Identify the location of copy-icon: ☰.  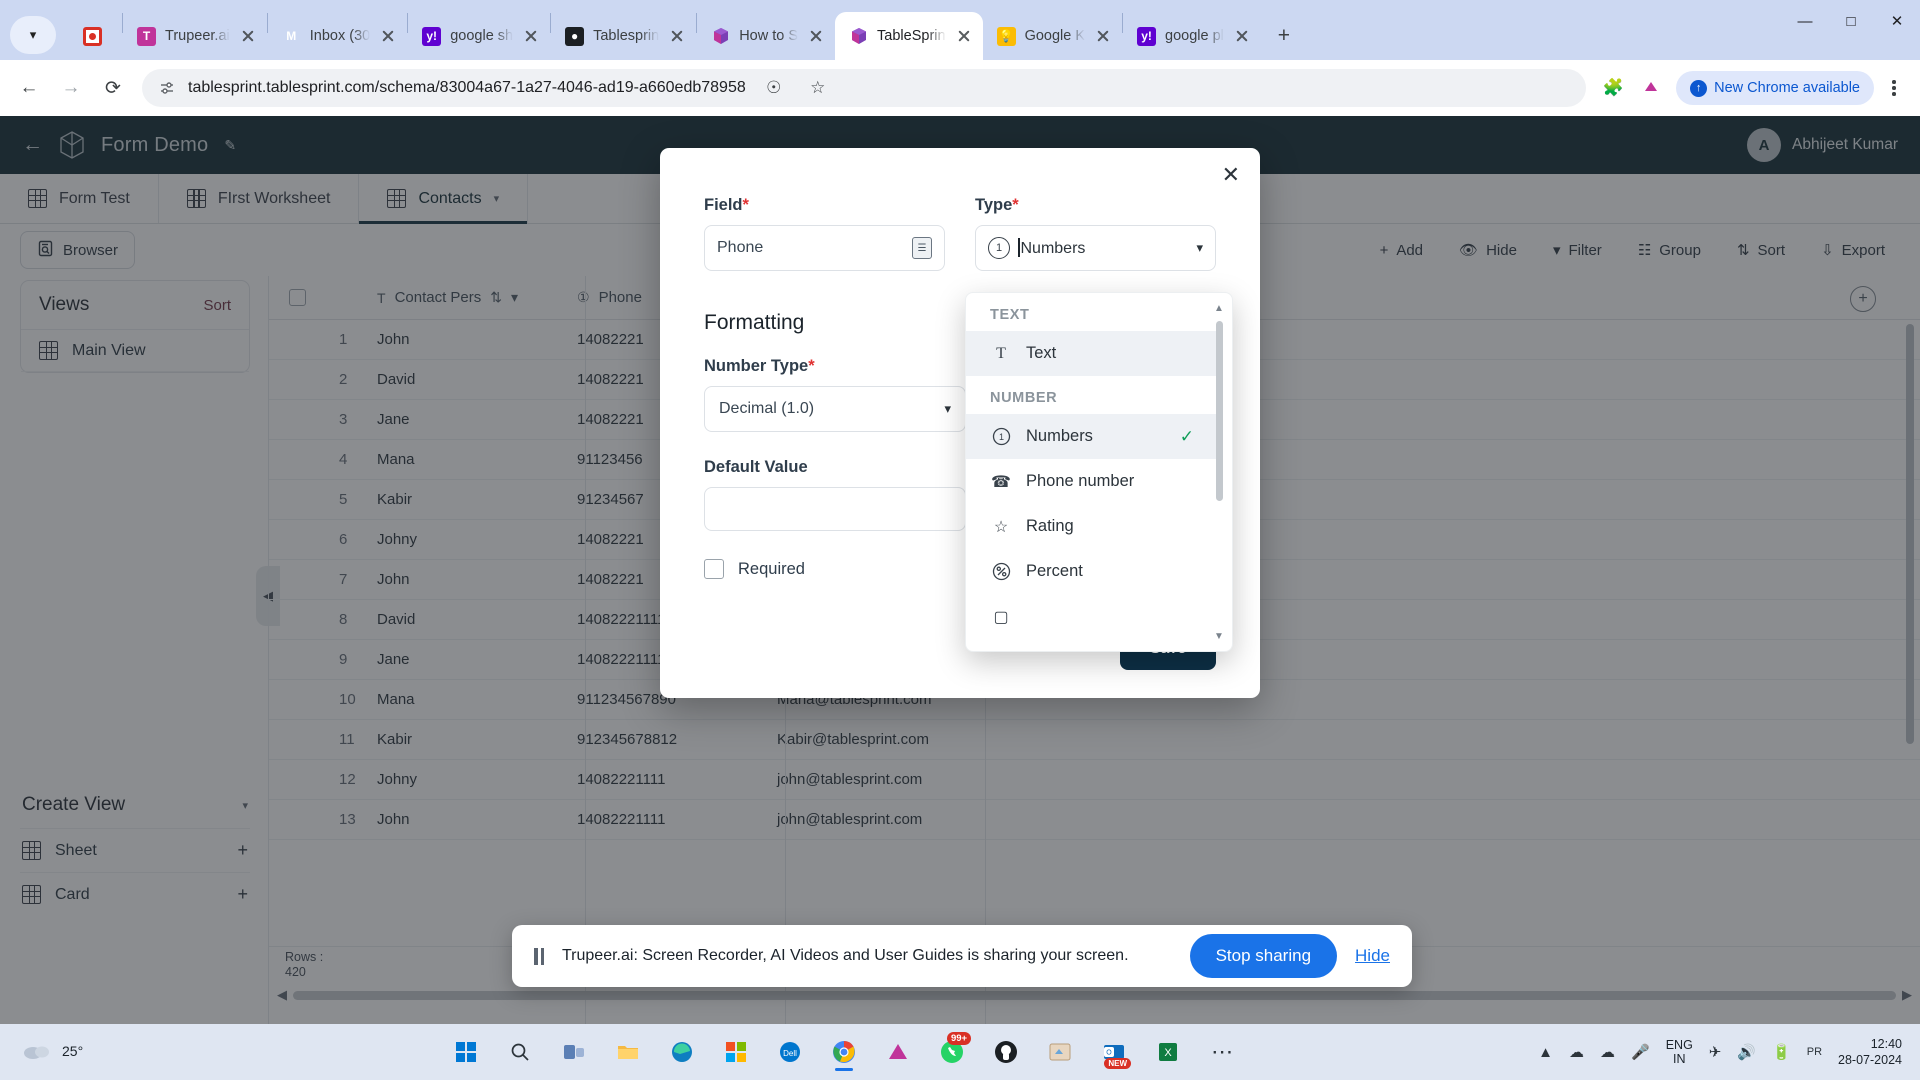
(922, 248).